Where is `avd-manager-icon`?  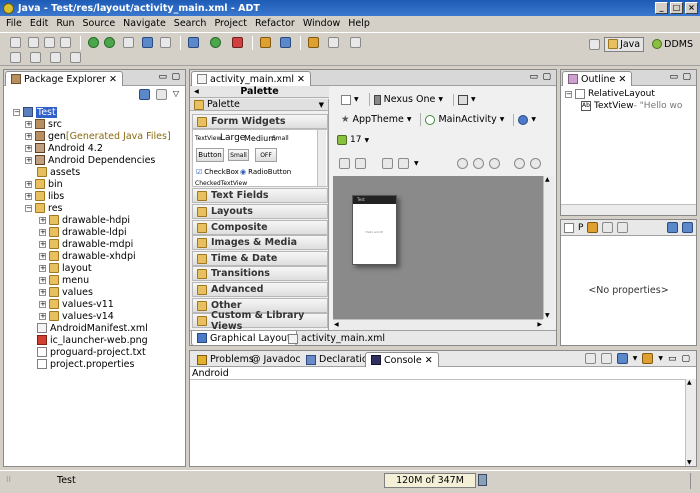
avd-manager-icon is located at coordinates (109, 42).